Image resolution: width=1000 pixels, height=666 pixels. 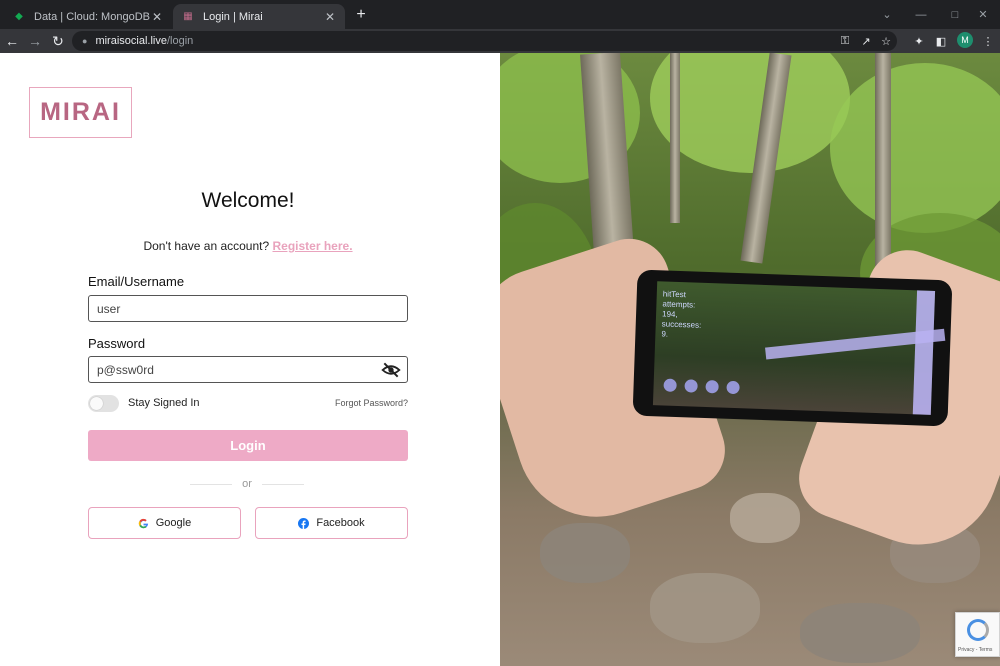 I want to click on facebook-label: Facebook, so click(x=340, y=523).